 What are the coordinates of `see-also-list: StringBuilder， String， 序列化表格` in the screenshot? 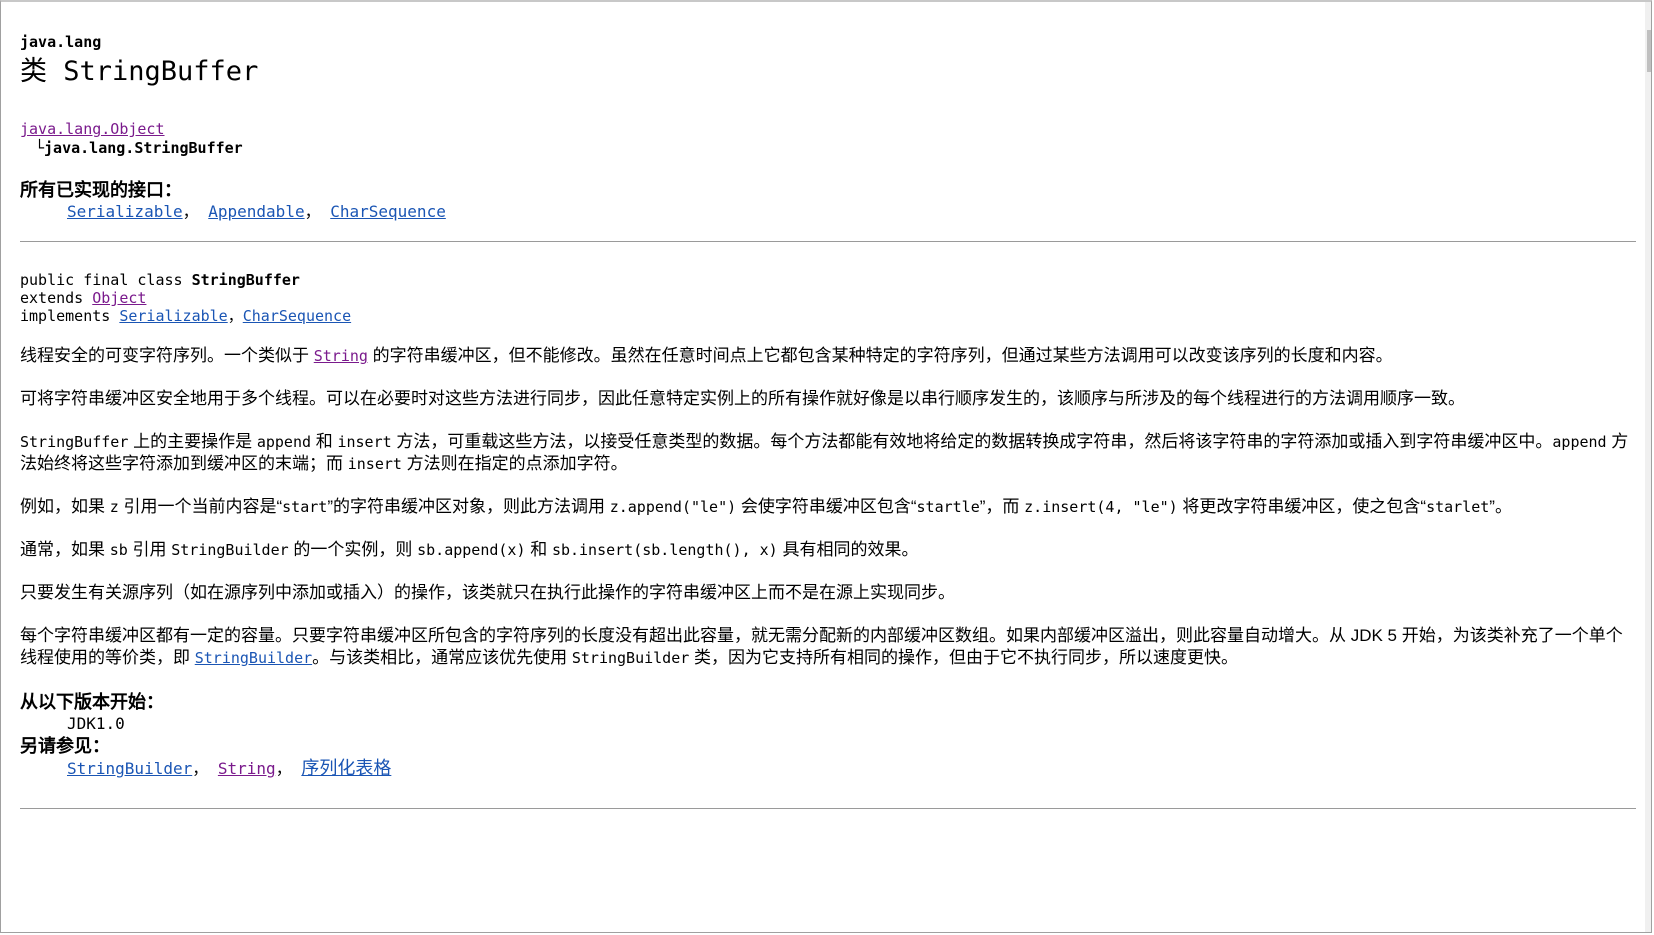 It's located at (229, 768).